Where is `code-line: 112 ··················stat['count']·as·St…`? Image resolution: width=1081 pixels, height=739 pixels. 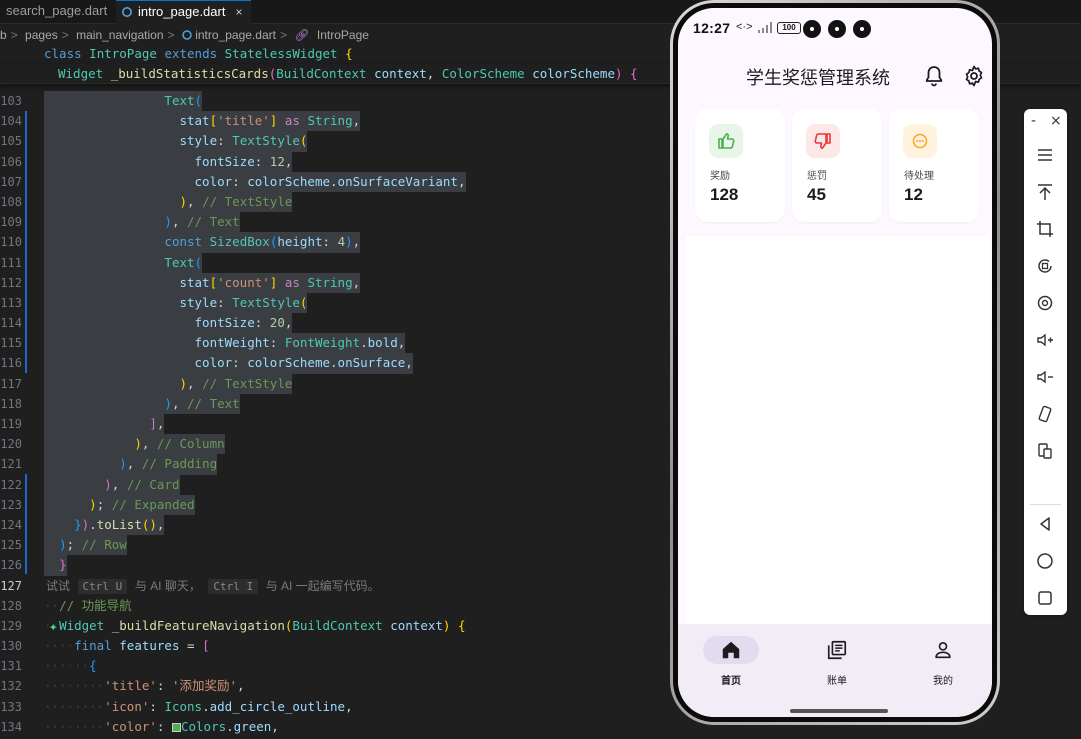 code-line: 112 ··················stat['count']·as·St… is located at coordinates (335, 282).